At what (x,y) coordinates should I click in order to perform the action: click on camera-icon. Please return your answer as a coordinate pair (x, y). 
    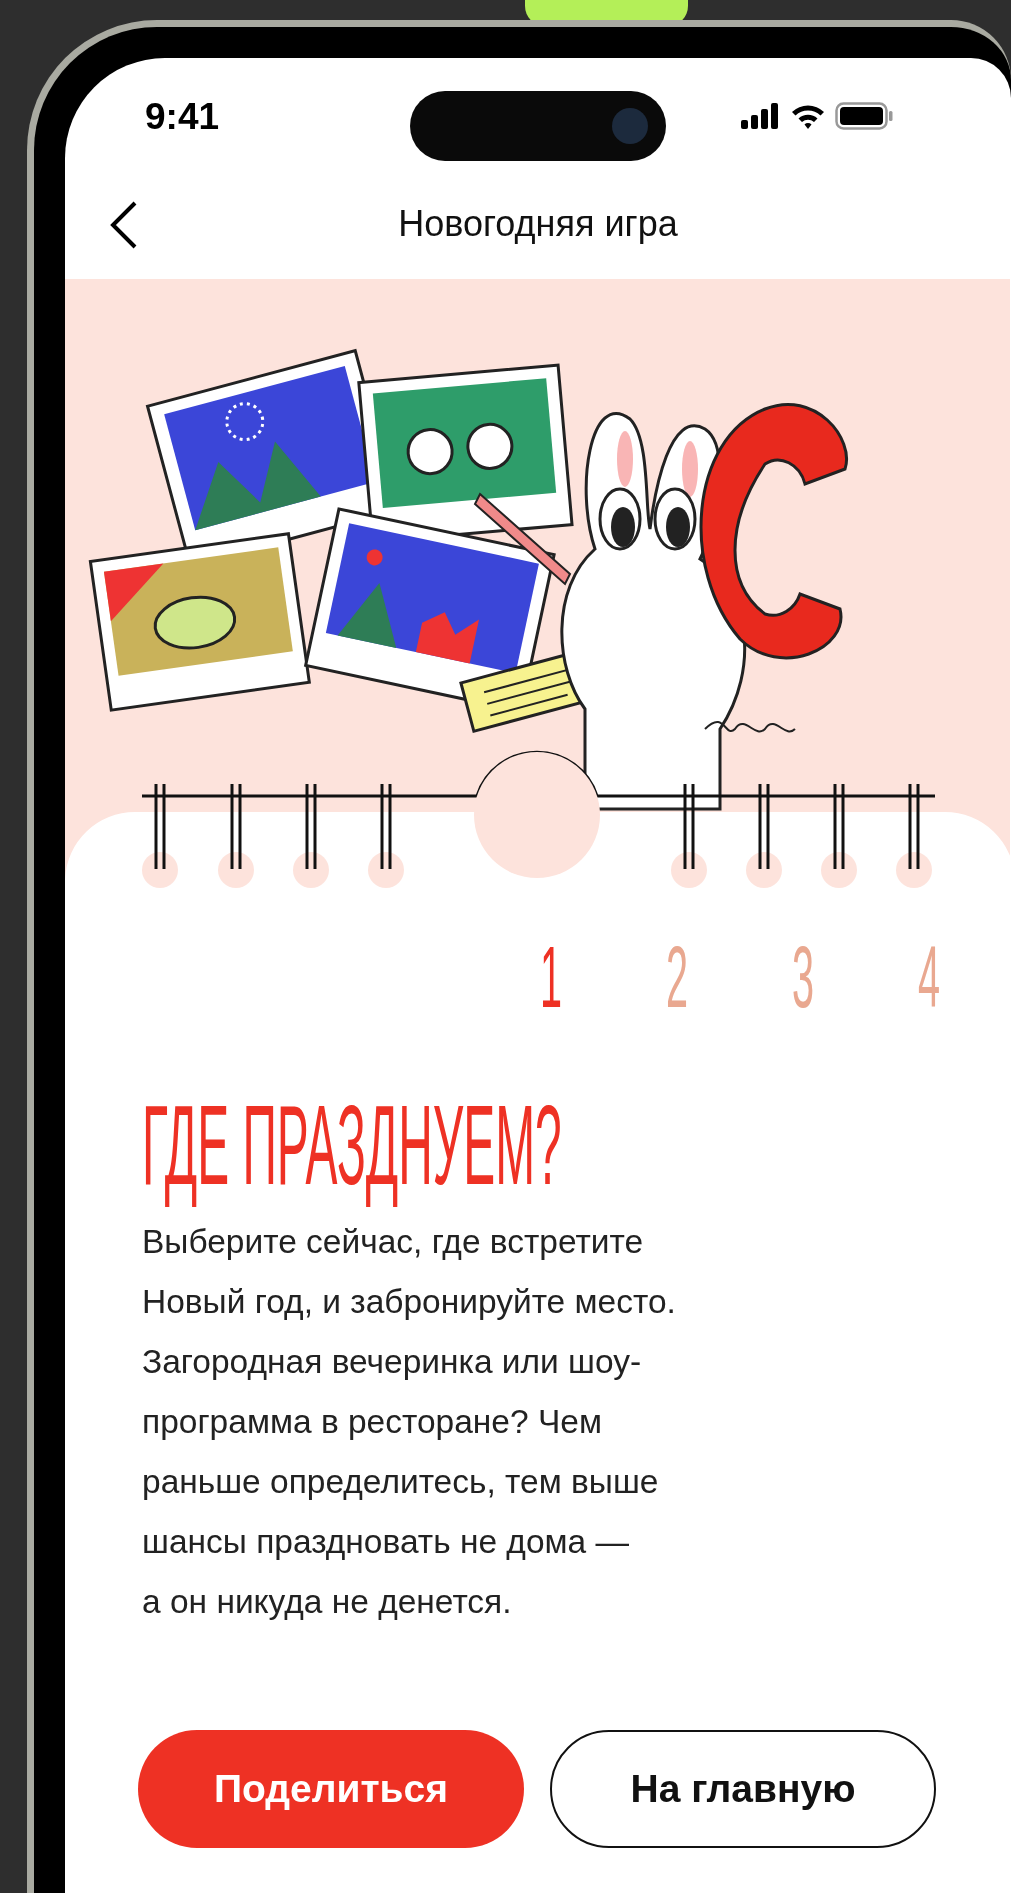
    Looking at the image, I should click on (630, 126).